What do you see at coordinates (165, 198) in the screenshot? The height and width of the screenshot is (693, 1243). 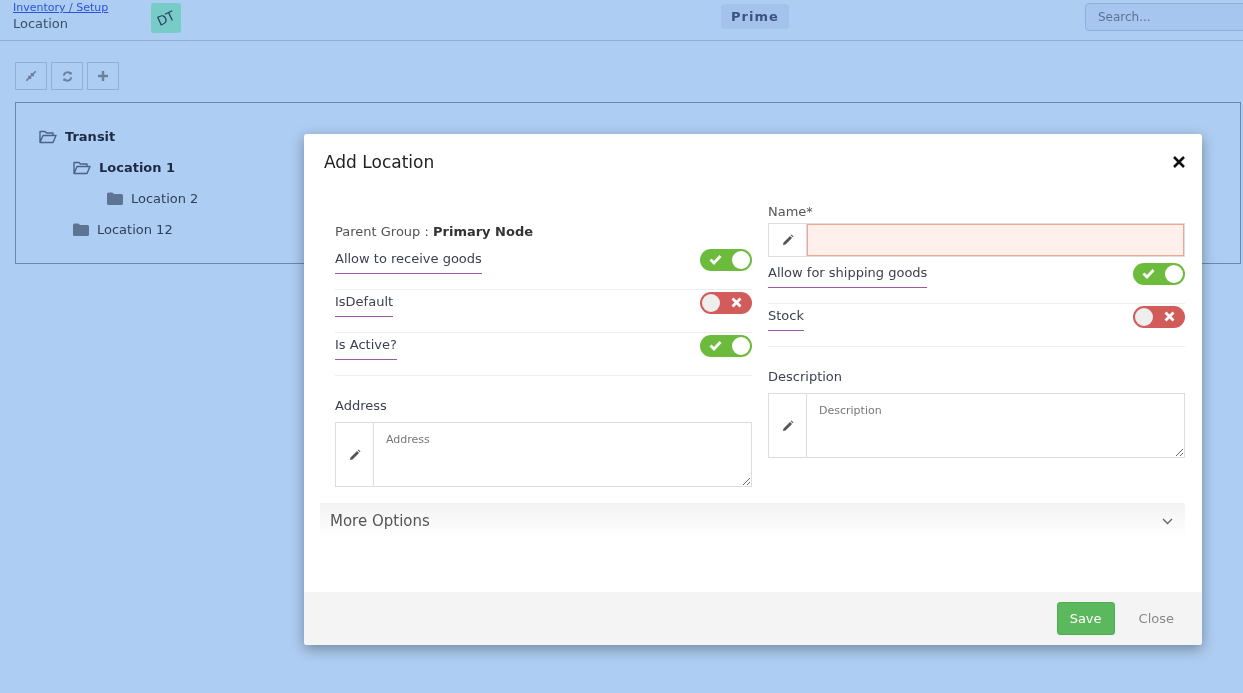 I see `tree-node: Location 2` at bounding box center [165, 198].